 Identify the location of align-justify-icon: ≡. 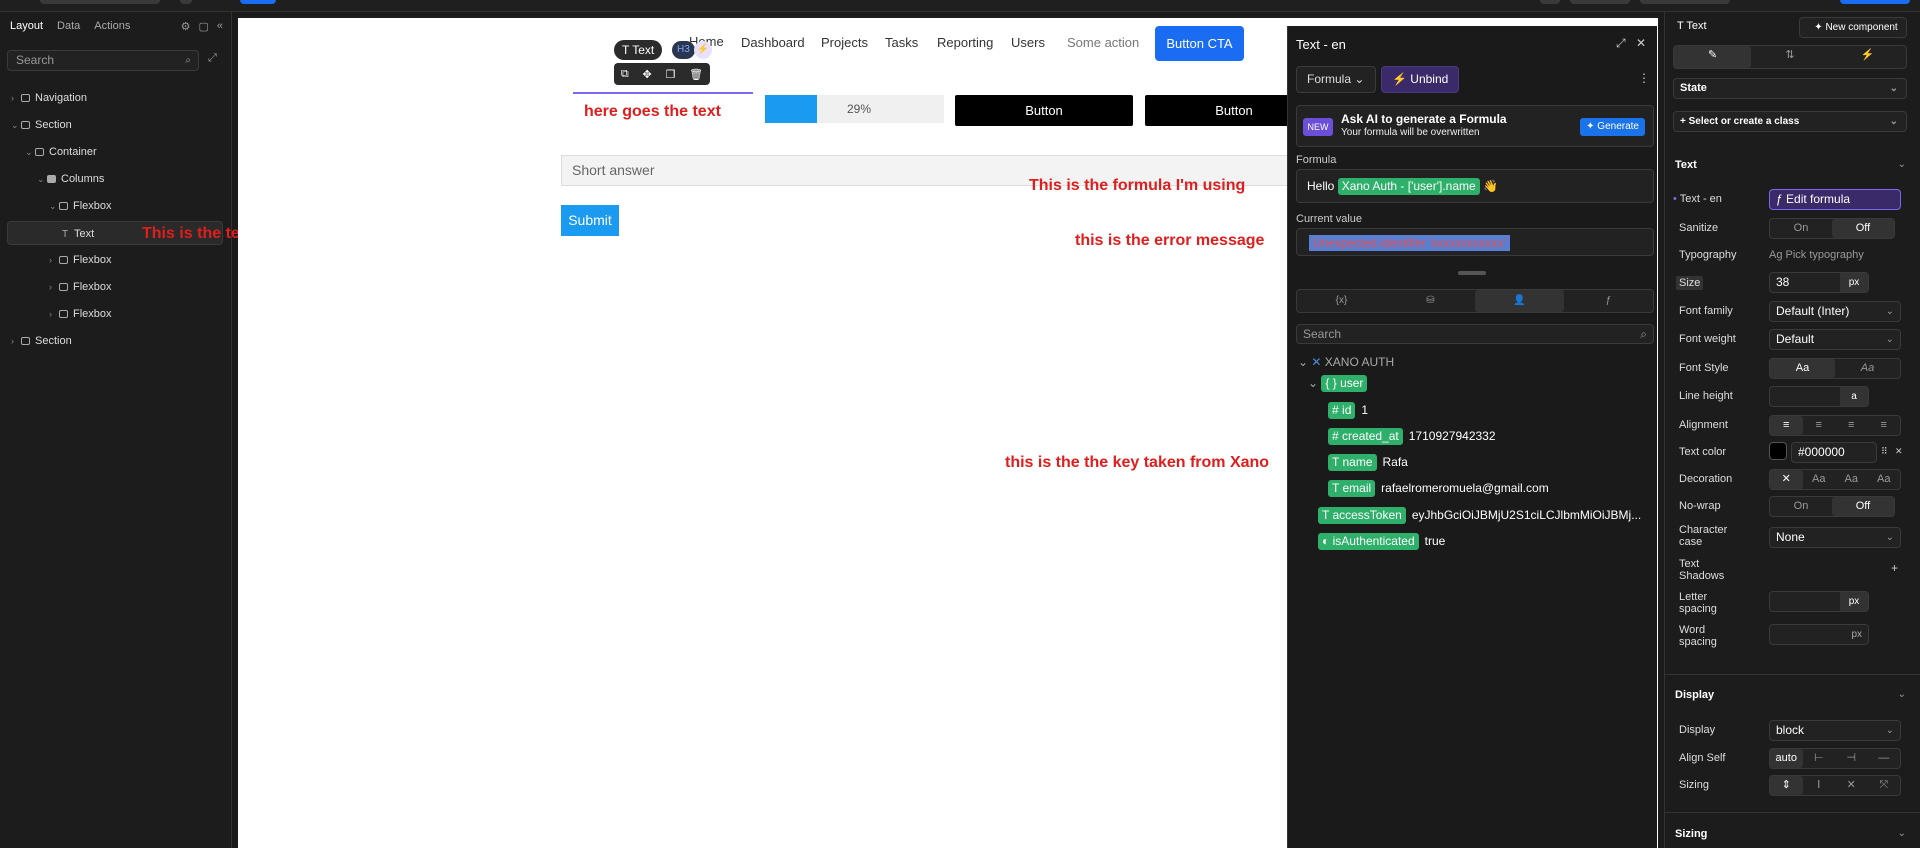
(1884, 425).